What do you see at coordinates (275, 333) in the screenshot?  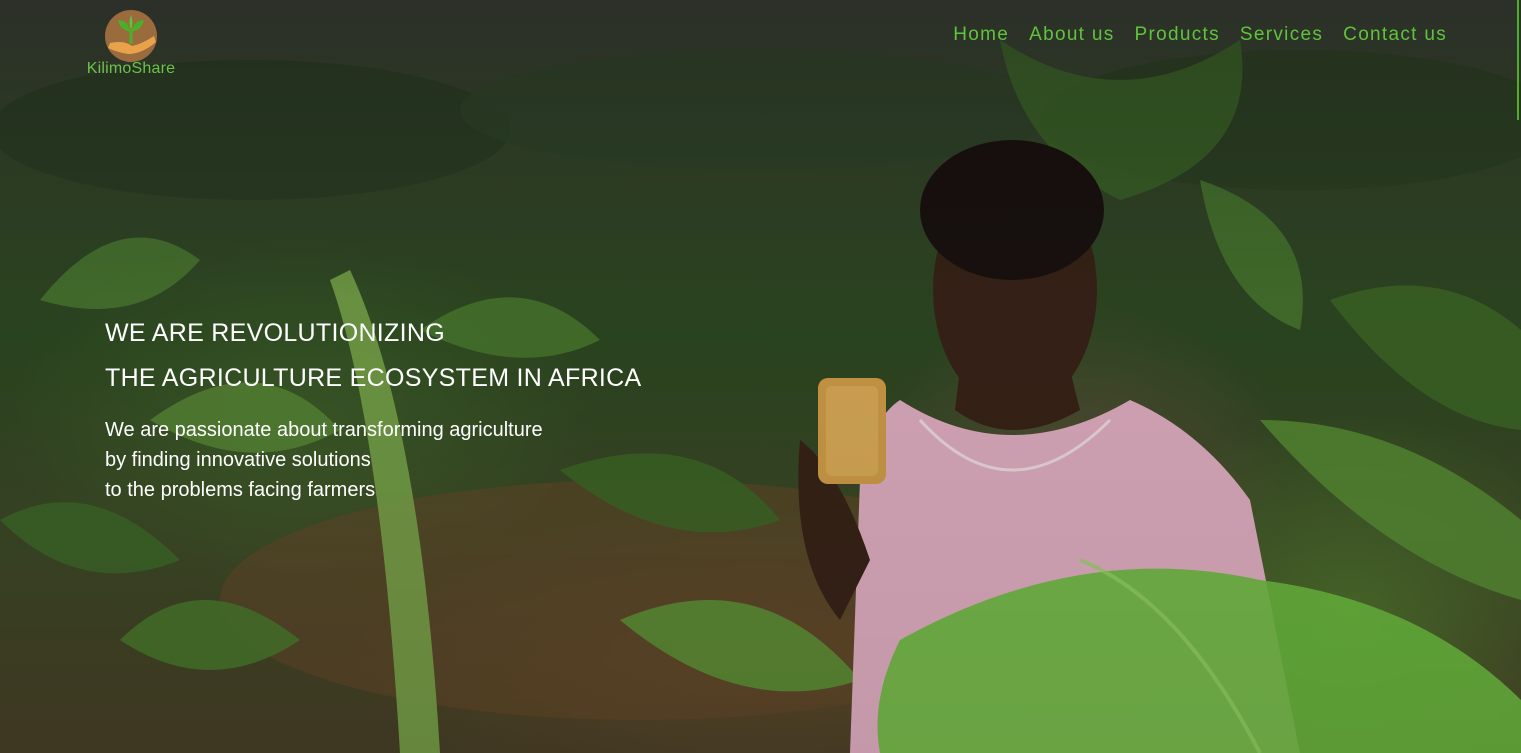 I see `hero-headline-line-1: WE ARE REVOLUTIONIZING` at bounding box center [275, 333].